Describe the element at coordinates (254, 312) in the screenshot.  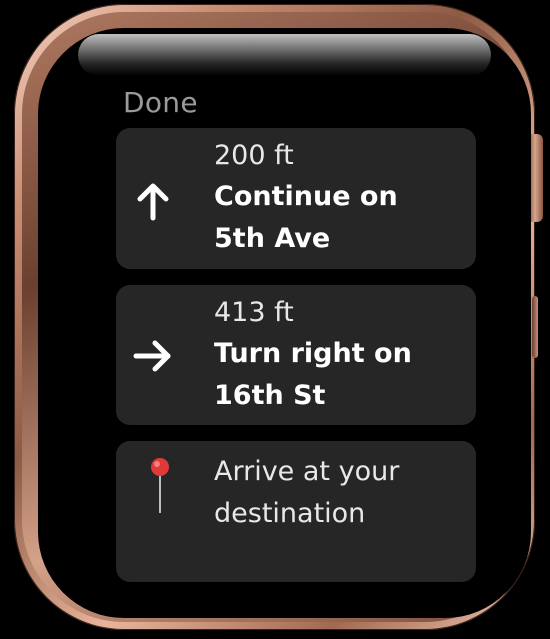
I see `step-distance: 413 ft` at that location.